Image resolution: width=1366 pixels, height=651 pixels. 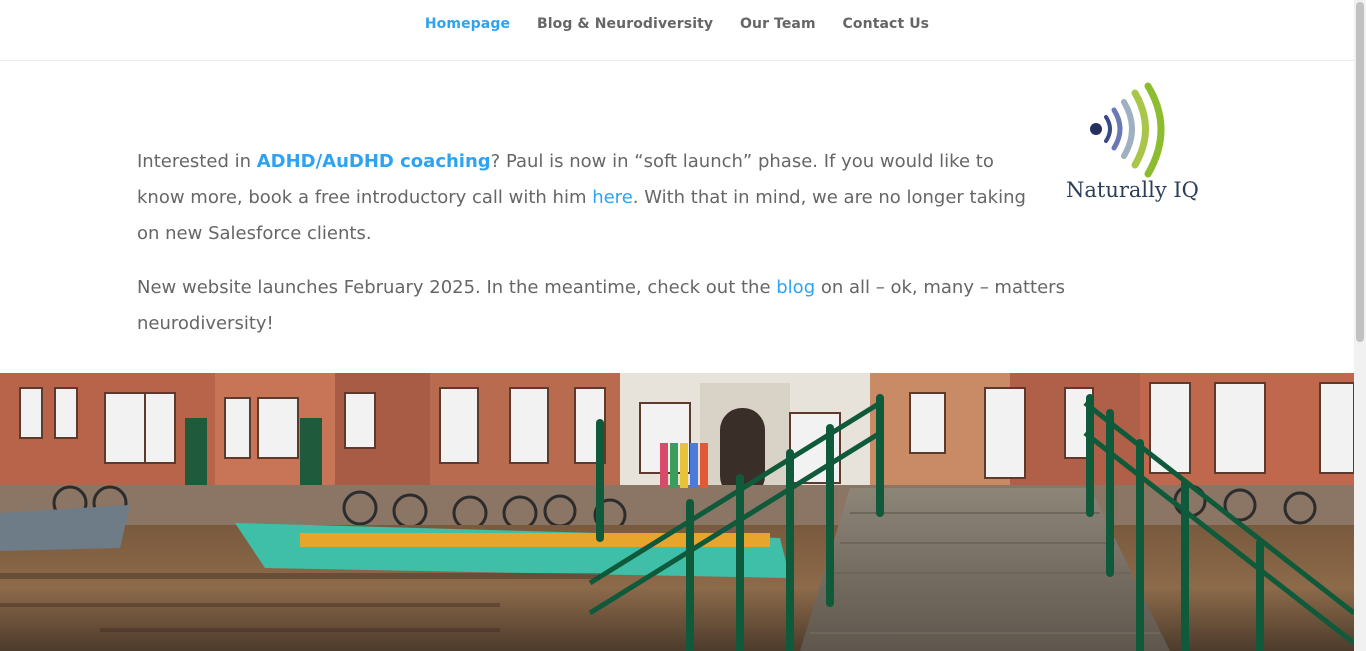 What do you see at coordinates (886, 24) in the screenshot?
I see `nav-item-contact-us: Contact Us` at bounding box center [886, 24].